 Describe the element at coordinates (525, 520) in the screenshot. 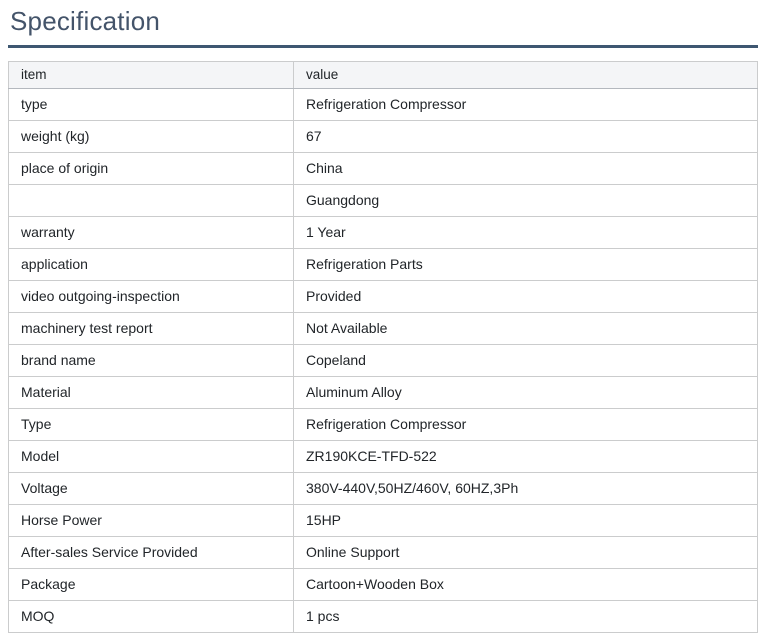

I see `spec-value-cell: 15HP` at that location.